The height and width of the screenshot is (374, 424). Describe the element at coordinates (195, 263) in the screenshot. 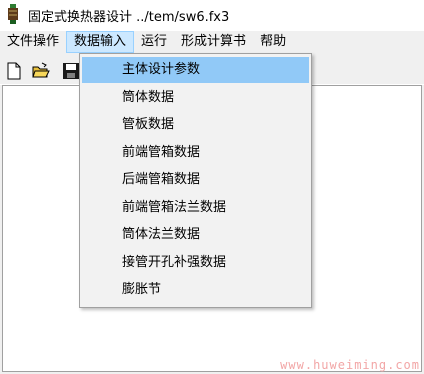

I see `menu-item-nozzle-reinforcement: 接管开孔补强数据` at that location.